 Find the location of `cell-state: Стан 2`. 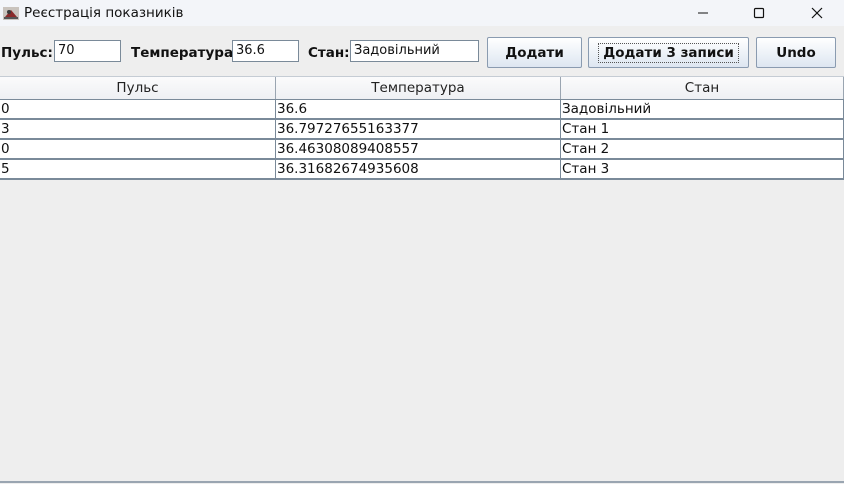

cell-state: Стан 2 is located at coordinates (702, 149).